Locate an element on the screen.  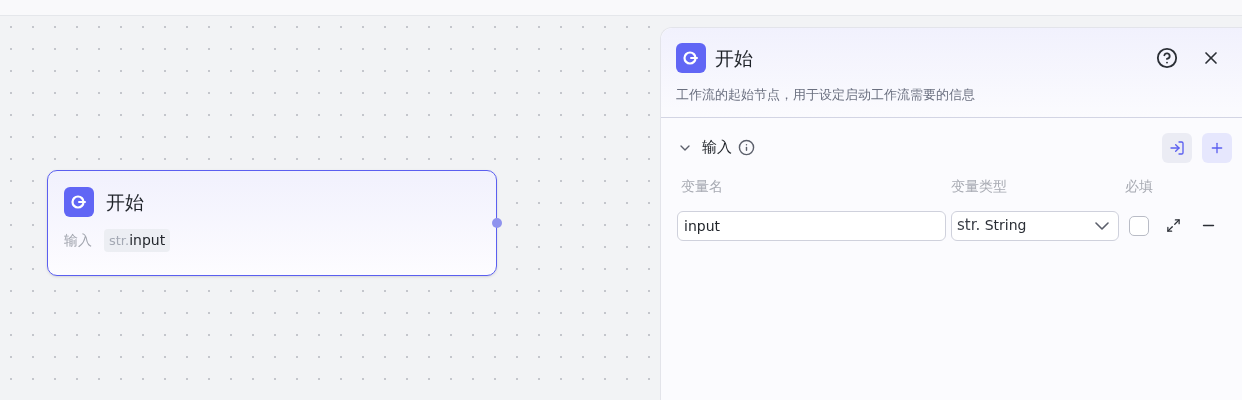
import-icon is located at coordinates (1177, 147).